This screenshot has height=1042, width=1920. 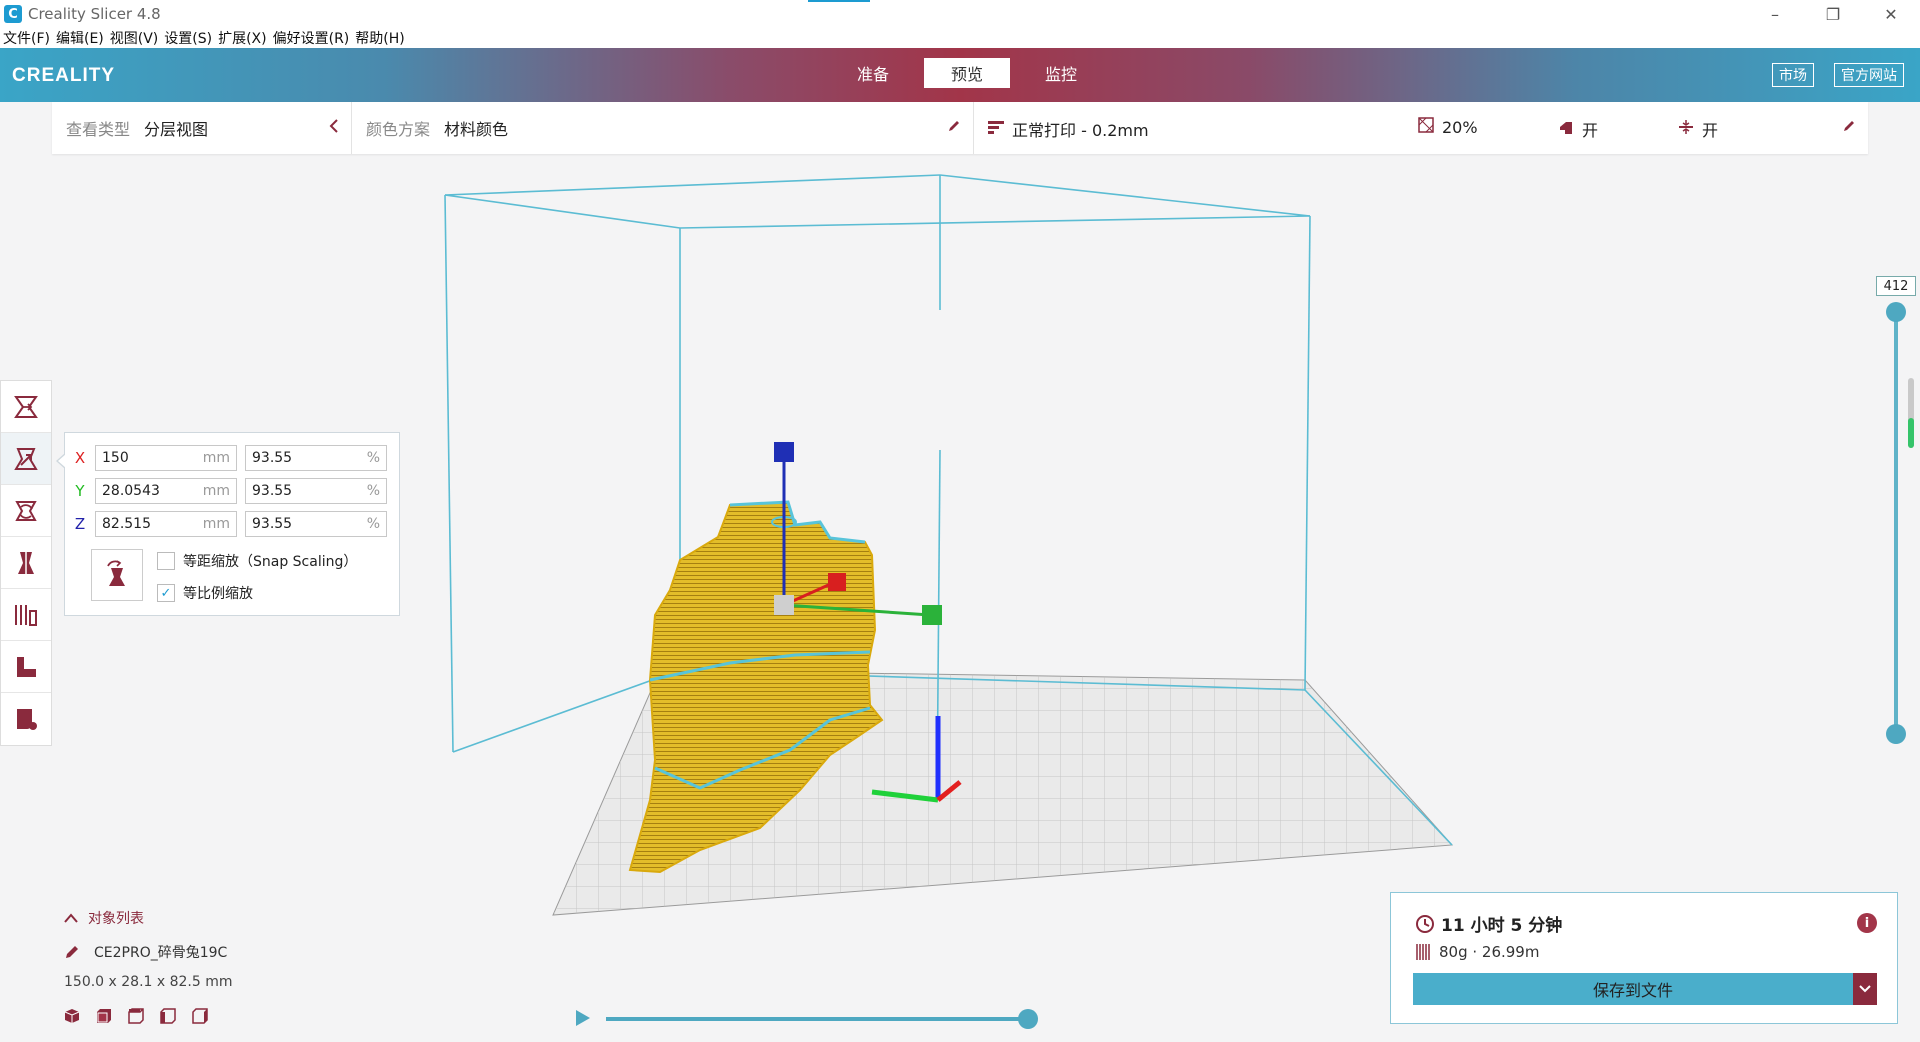 I want to click on z-percent-input: 93.55 %, so click(x=316, y=524).